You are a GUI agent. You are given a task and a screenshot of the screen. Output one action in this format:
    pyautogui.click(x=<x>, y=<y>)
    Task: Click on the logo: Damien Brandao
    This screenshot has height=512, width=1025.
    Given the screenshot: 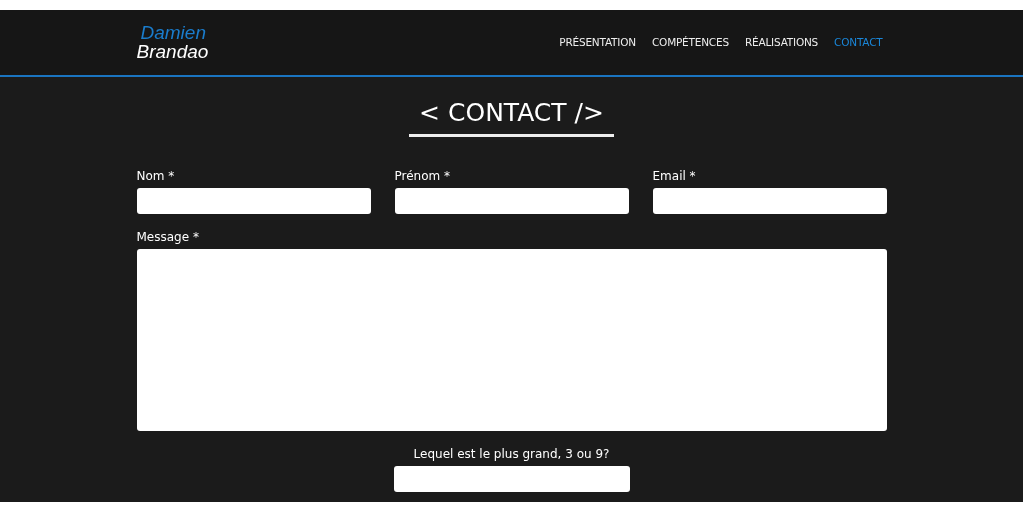 What is the action you would take?
    pyautogui.click(x=186, y=42)
    